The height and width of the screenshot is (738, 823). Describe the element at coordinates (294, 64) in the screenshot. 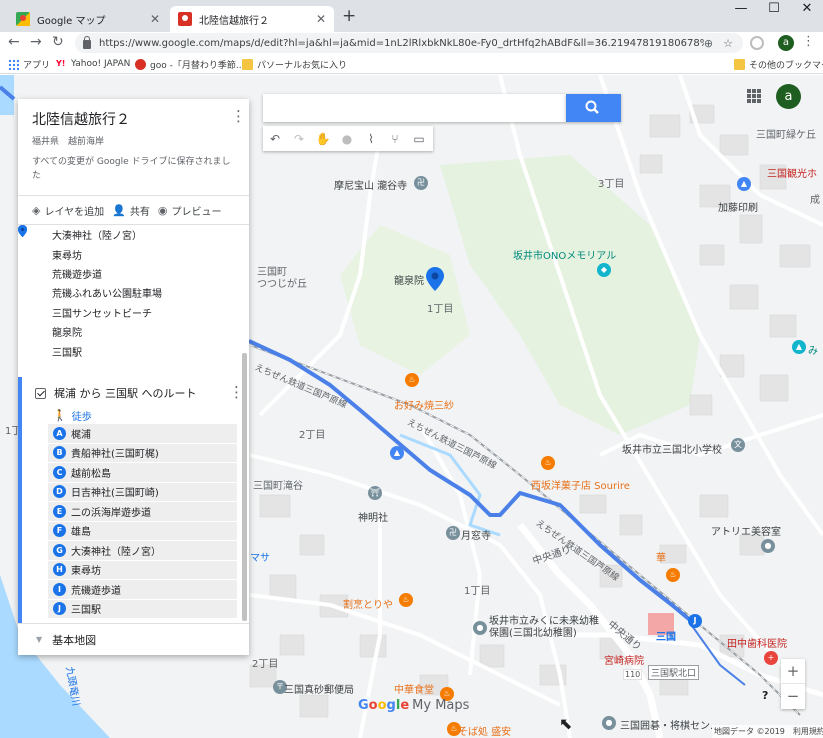

I see `bookmark-folder: パソーナルお気に入り` at that location.